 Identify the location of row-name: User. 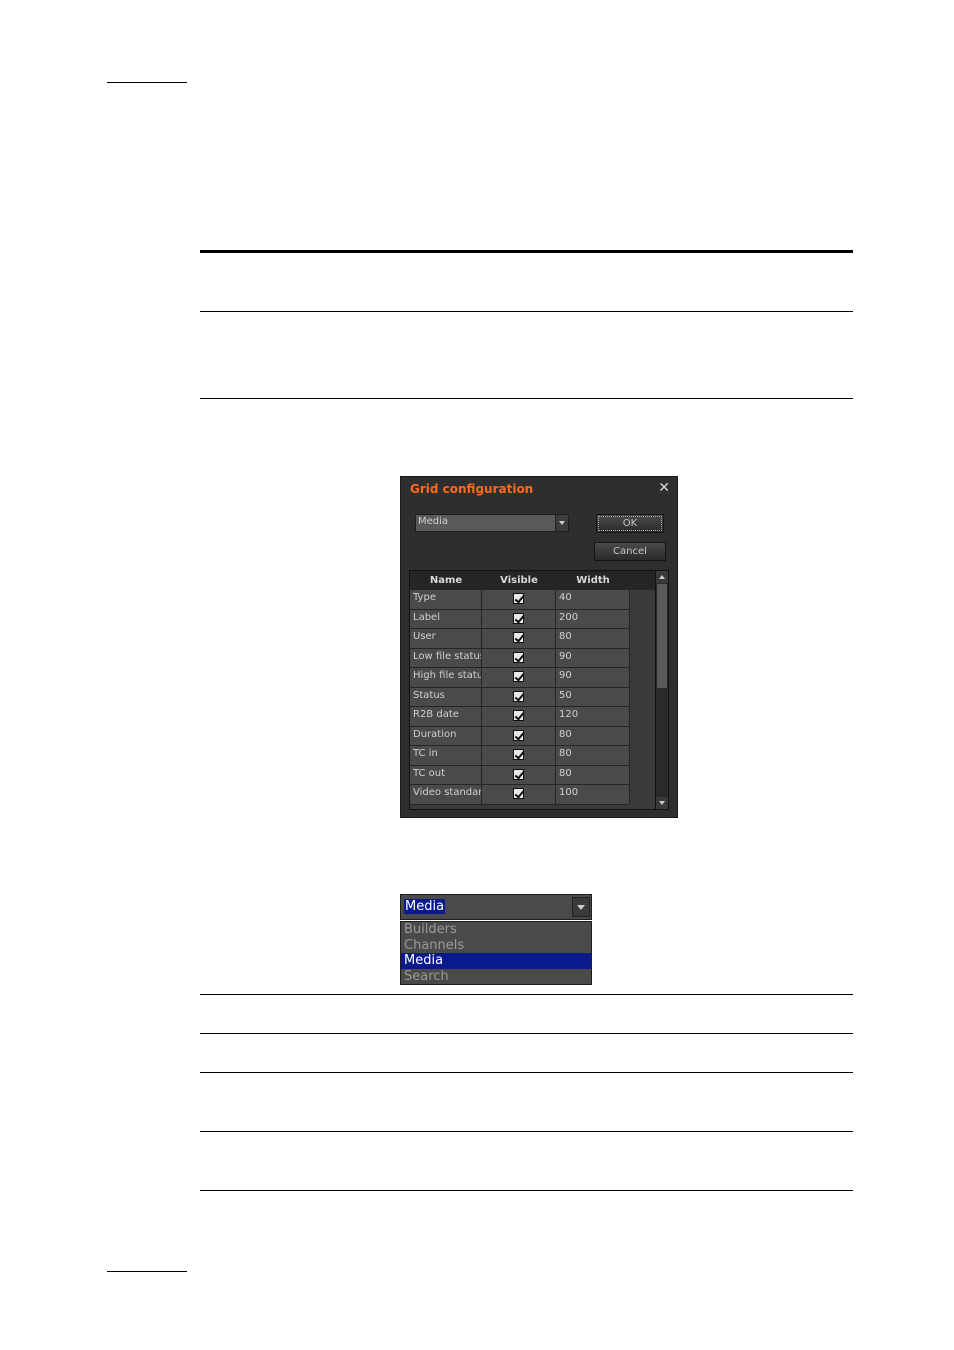
(446, 638).